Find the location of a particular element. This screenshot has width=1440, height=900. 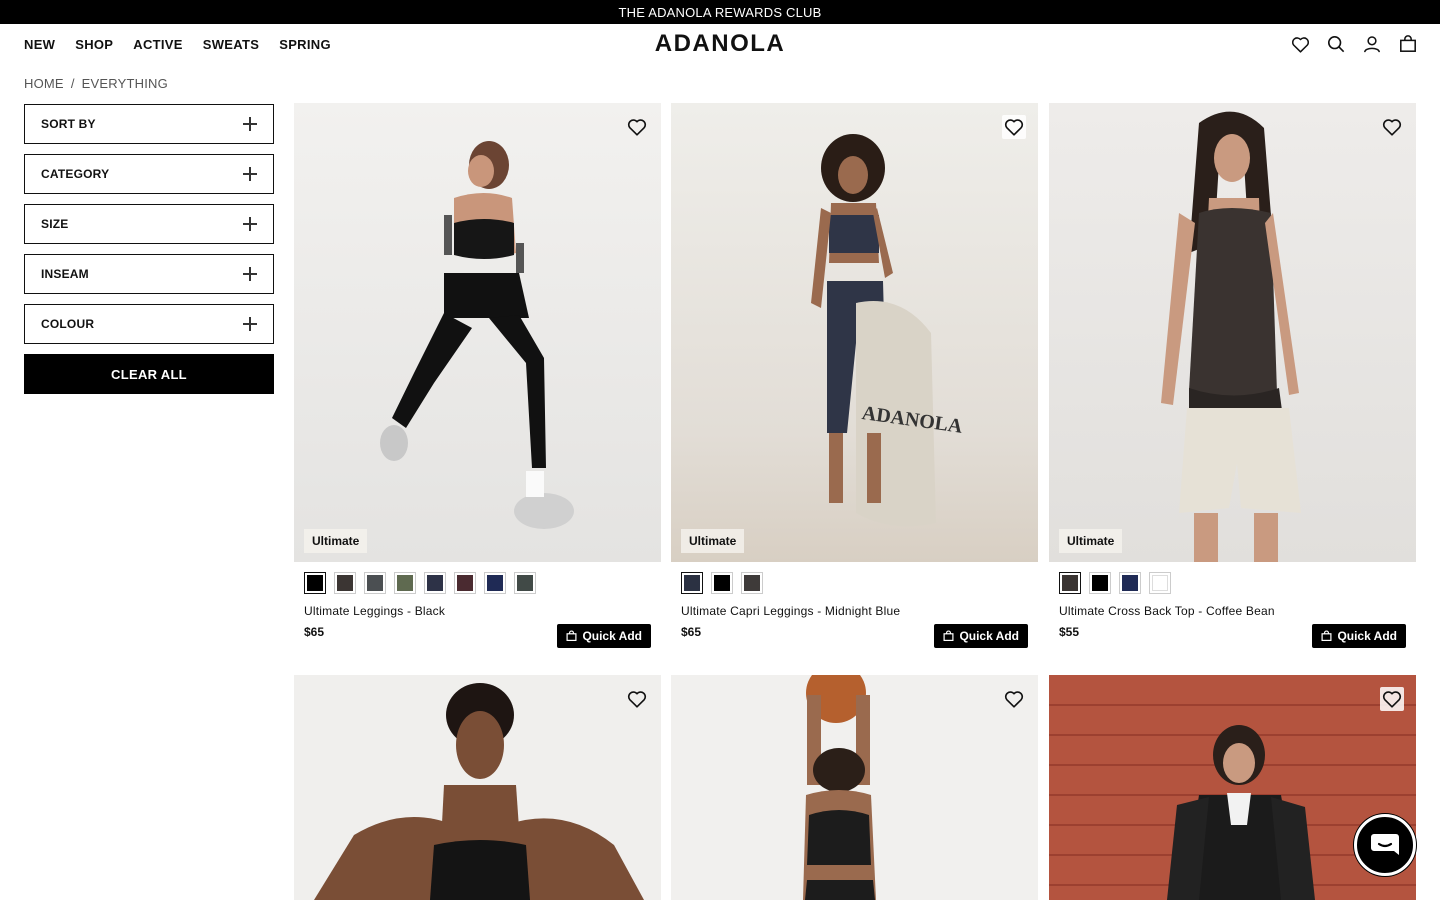

filter-label: INSEAM is located at coordinates (65, 274).